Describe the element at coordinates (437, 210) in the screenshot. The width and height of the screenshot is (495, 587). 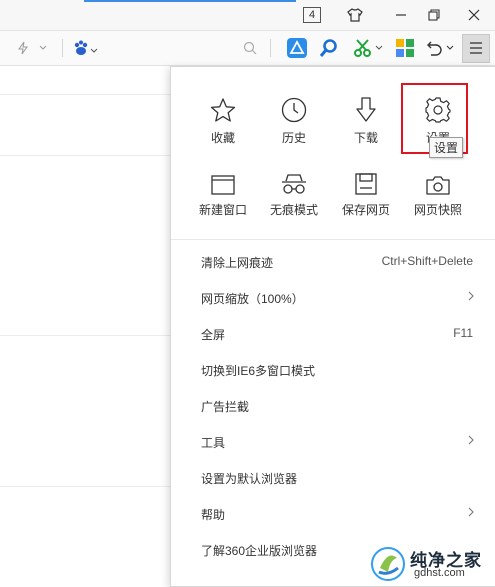
I see `page-snapshot-label: 网页快照` at that location.